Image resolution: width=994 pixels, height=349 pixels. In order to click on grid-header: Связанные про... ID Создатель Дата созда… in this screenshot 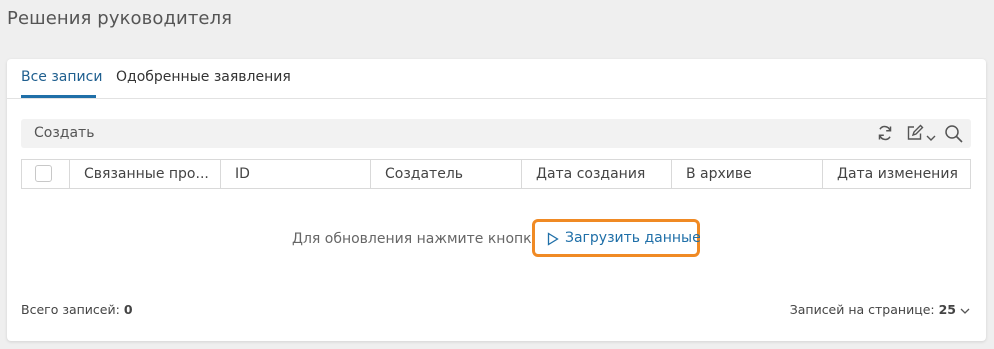, I will do `click(496, 174)`.